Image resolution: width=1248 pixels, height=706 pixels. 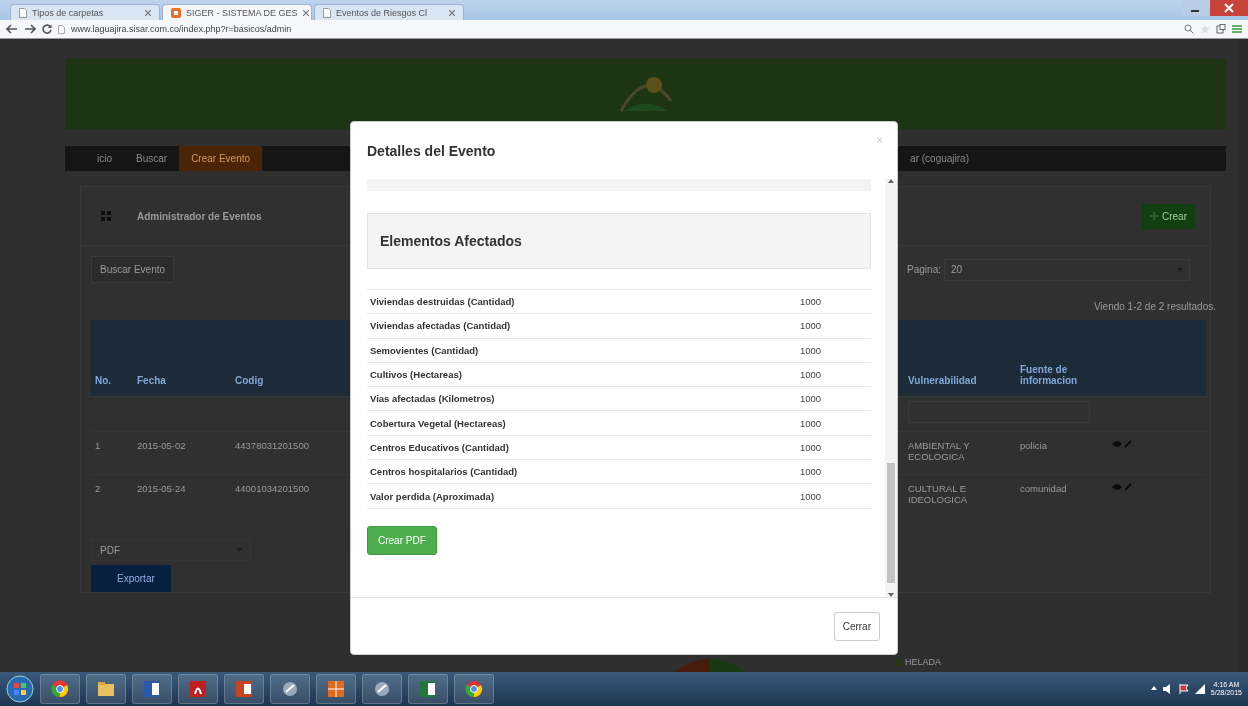 What do you see at coordinates (1062, 495) in the screenshot?
I see `table-cell: comunidad` at bounding box center [1062, 495].